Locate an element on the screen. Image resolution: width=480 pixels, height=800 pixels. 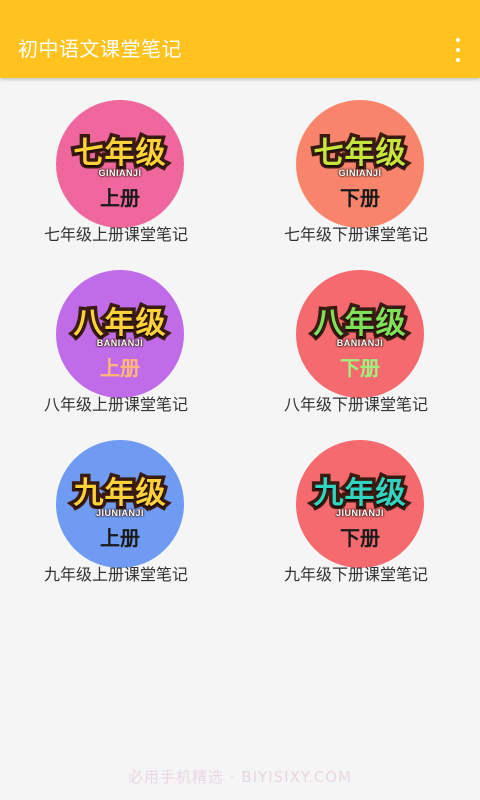
card-caption: 八年级上册课堂笔记 is located at coordinates (115, 404).